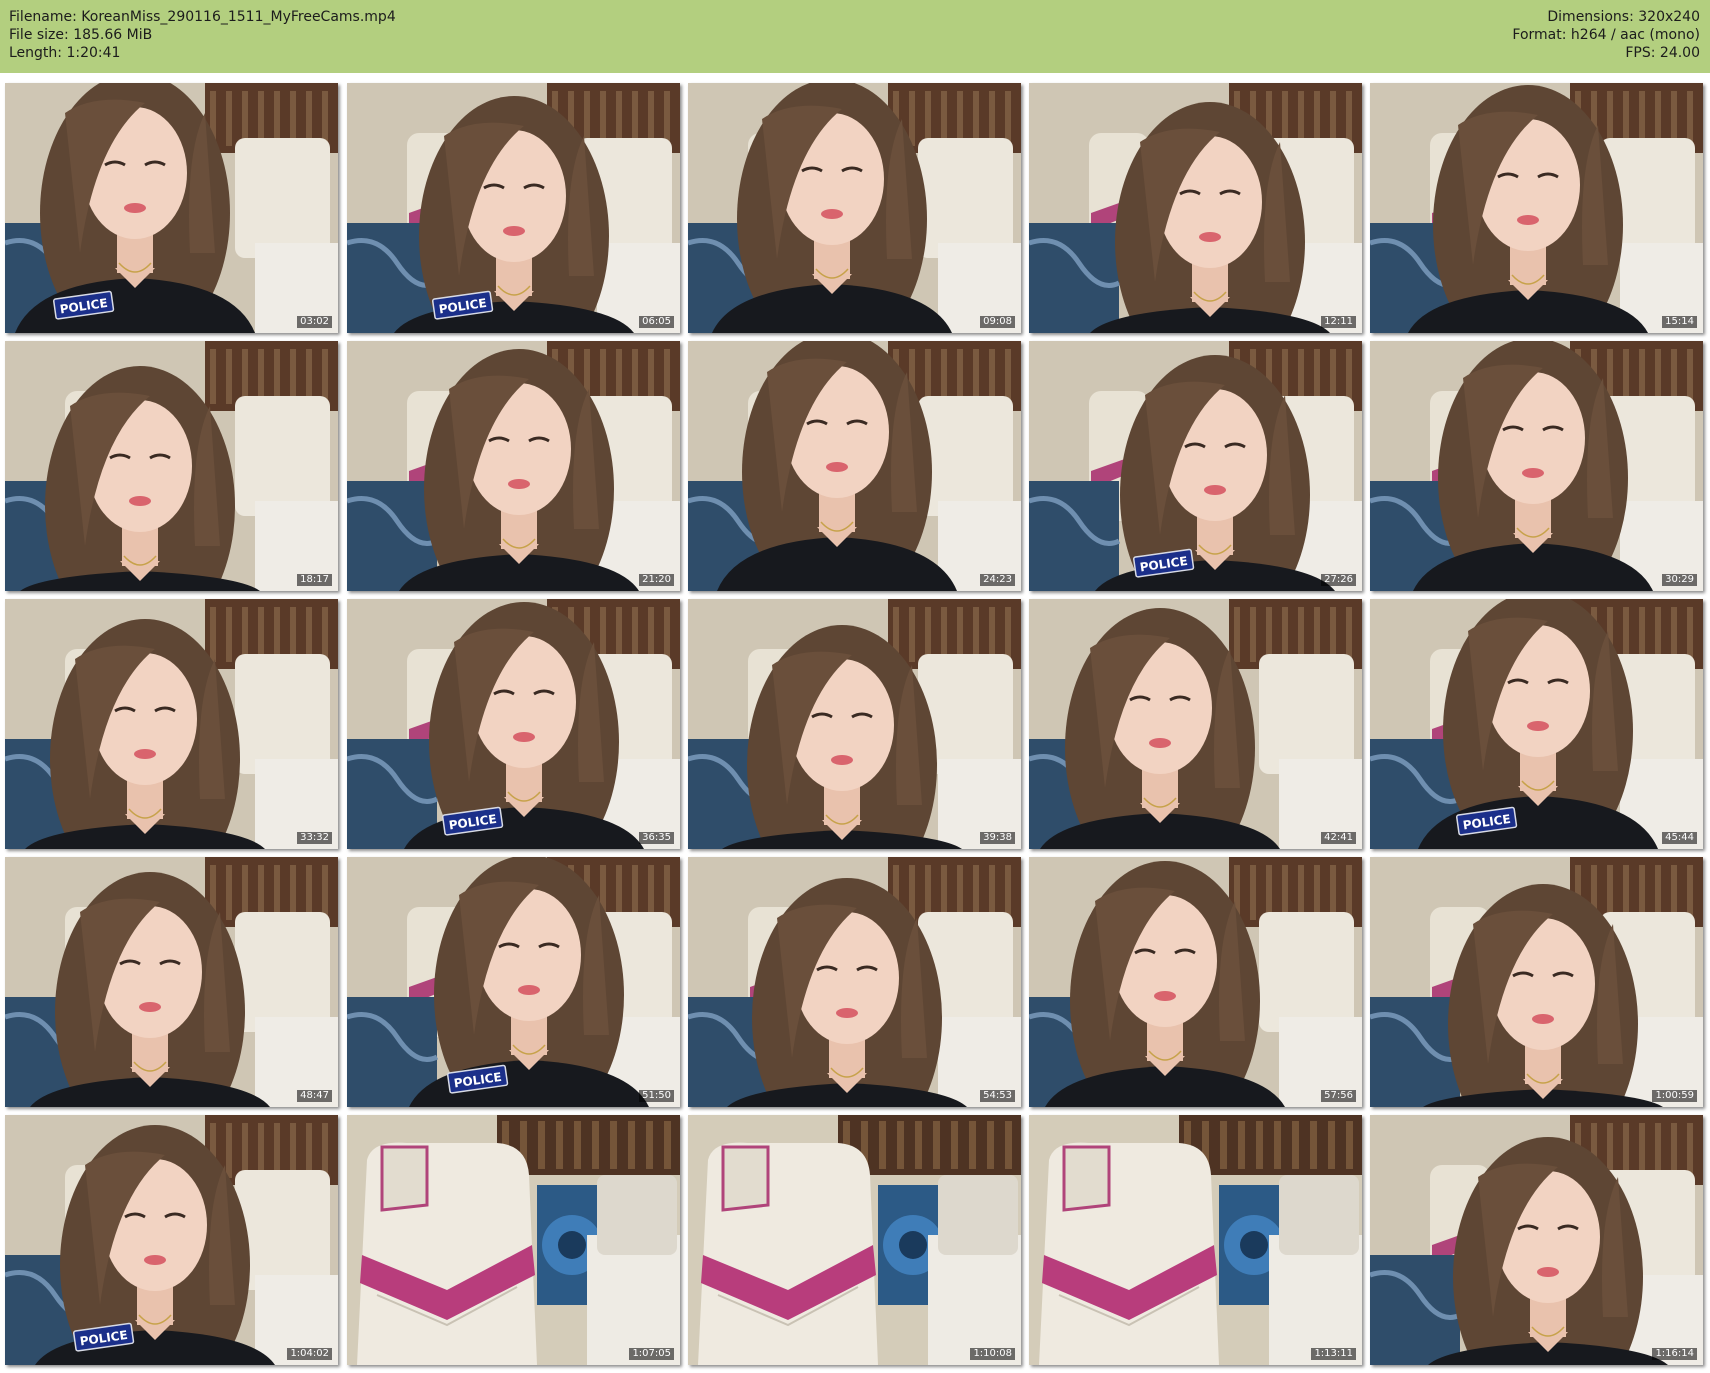  I want to click on video-thumbnail: 1:16:14, so click(1536, 1240).